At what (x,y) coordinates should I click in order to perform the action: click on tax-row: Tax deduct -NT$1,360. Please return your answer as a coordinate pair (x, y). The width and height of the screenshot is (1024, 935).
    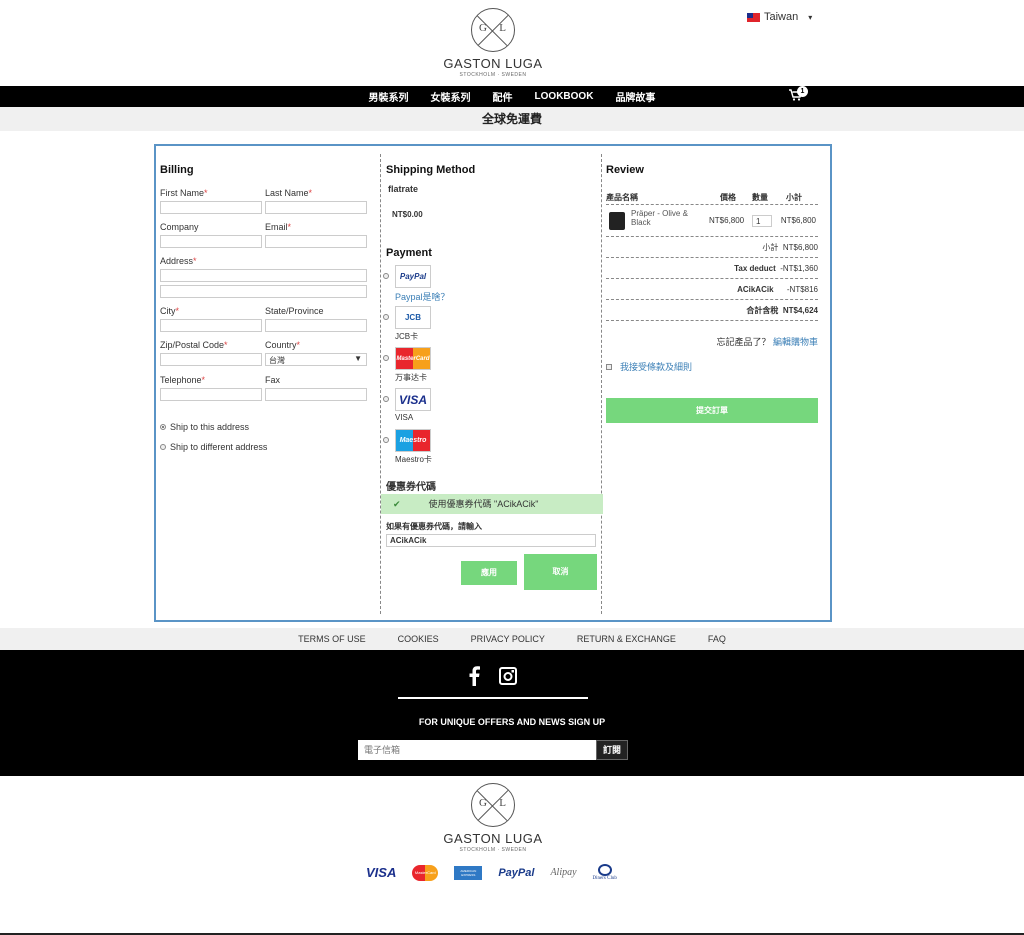
    Looking at the image, I should click on (712, 268).